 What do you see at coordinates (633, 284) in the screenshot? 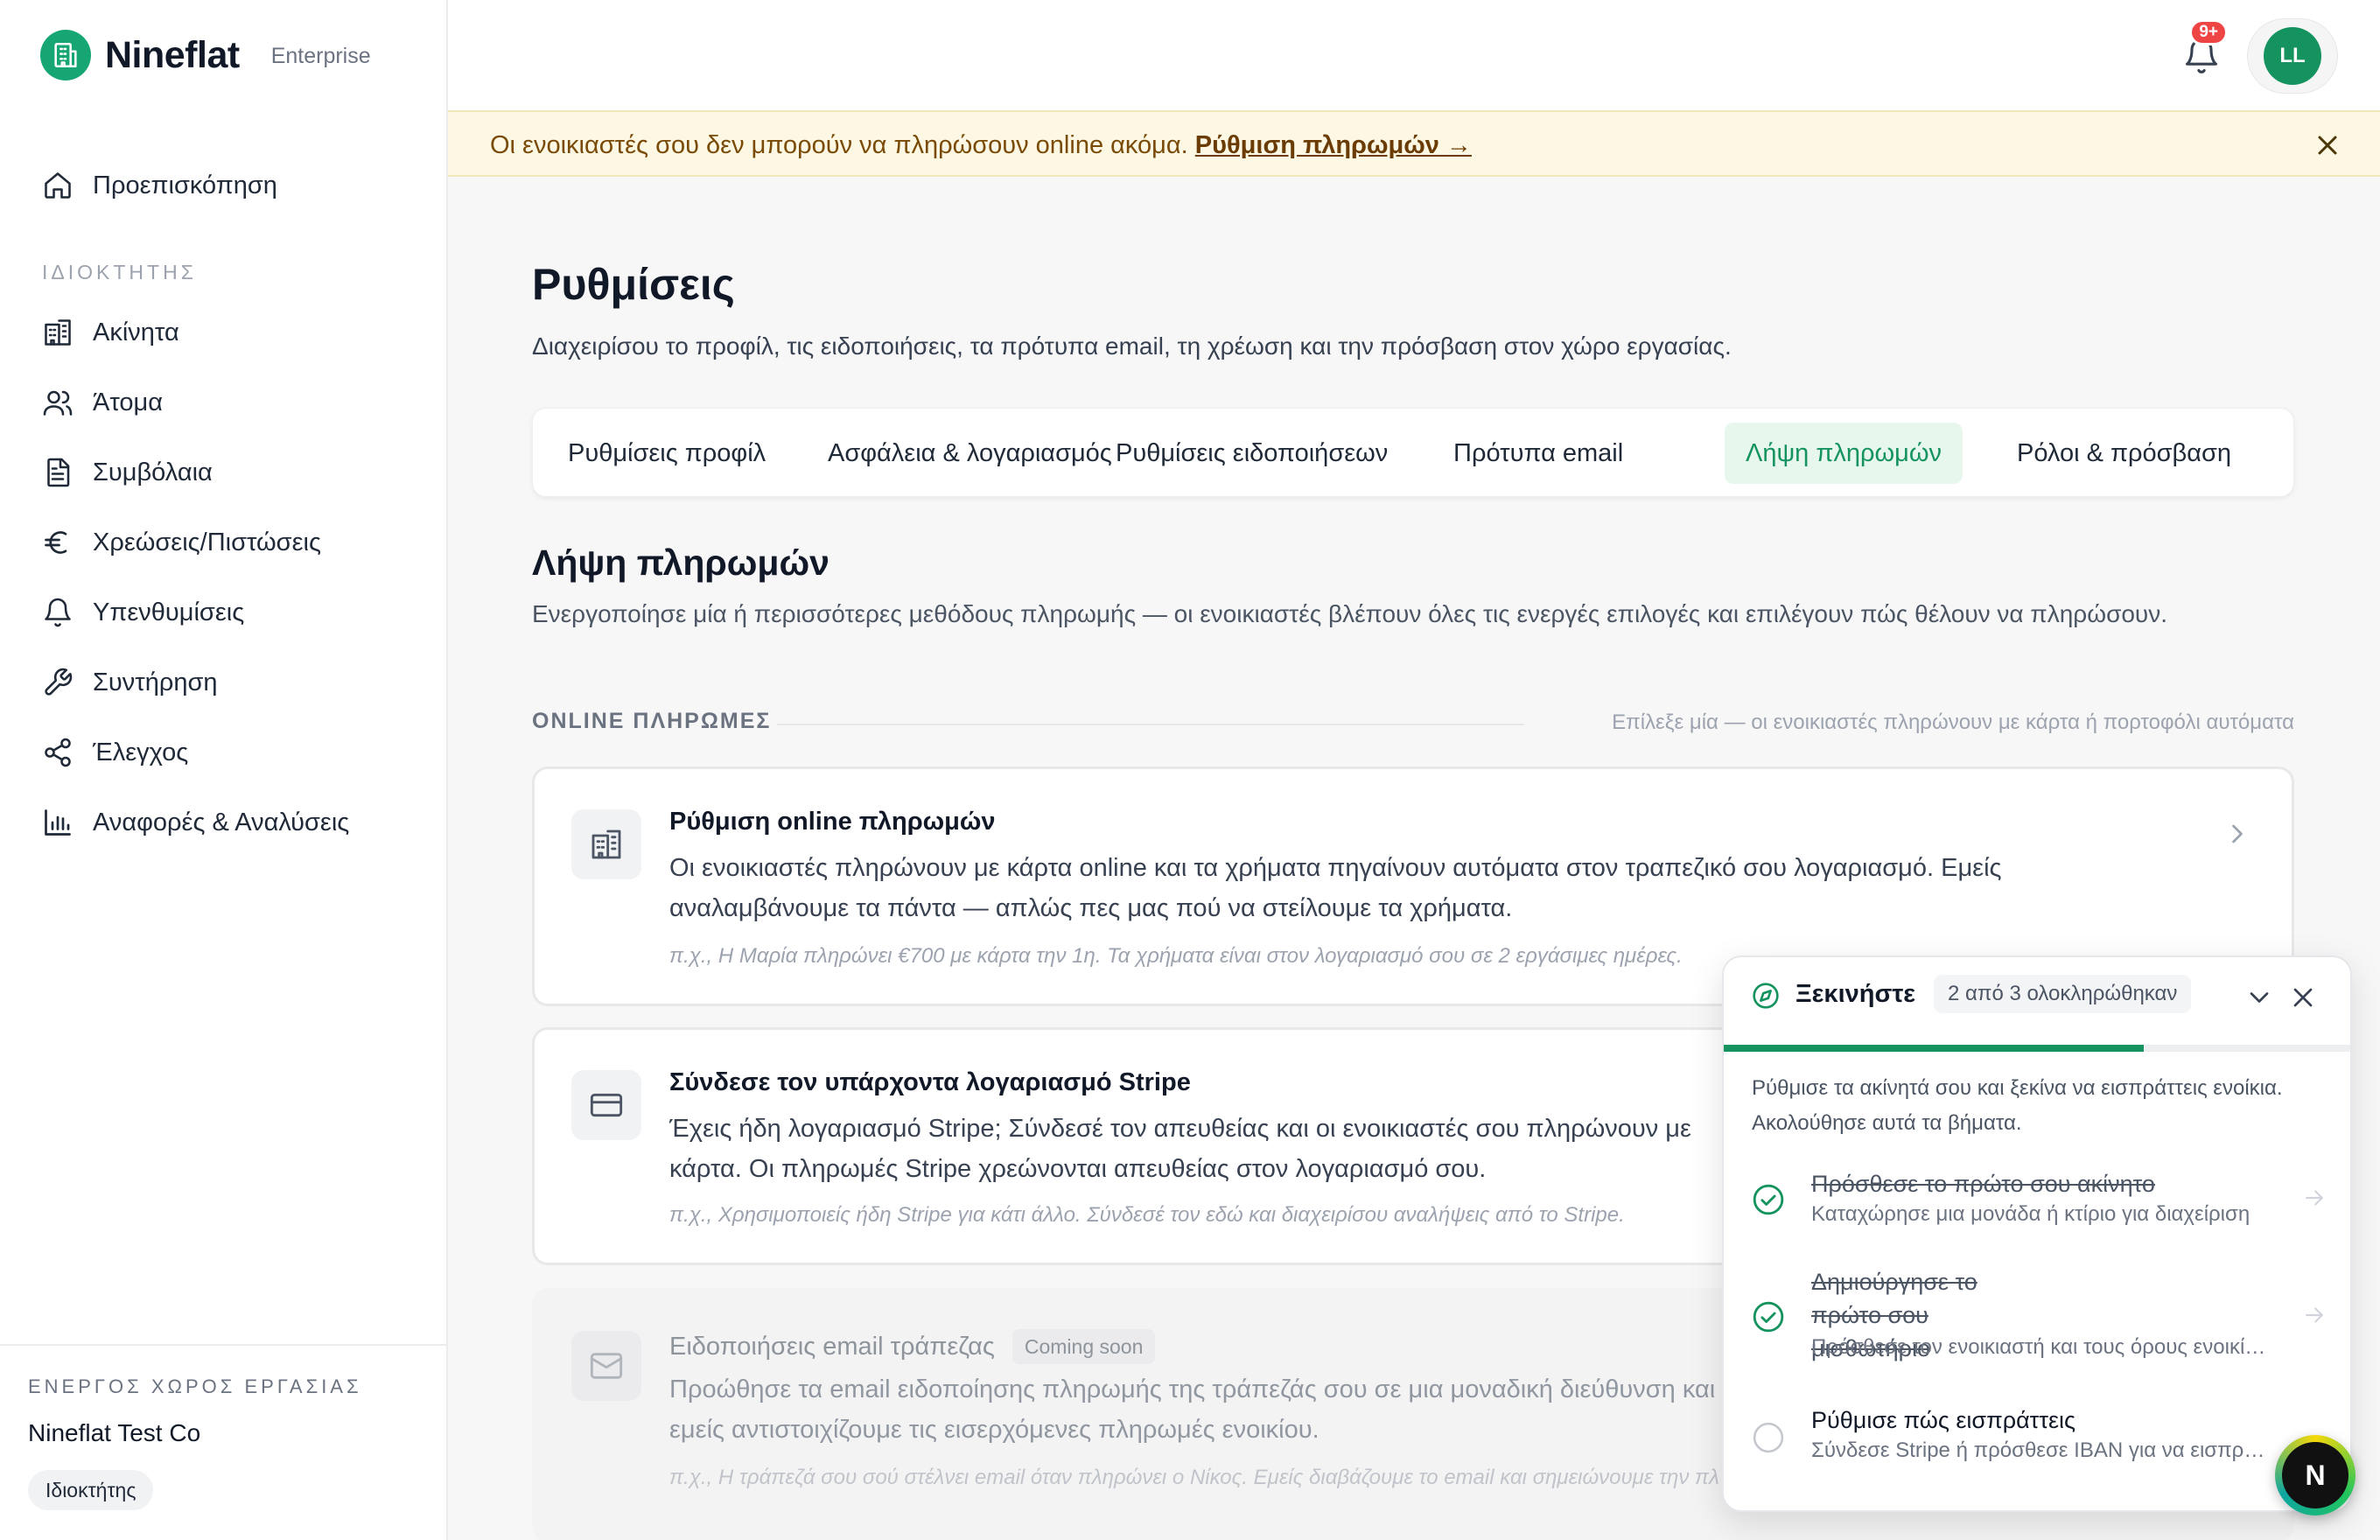
I see `page-title: Ρυθμίσεις` at bounding box center [633, 284].